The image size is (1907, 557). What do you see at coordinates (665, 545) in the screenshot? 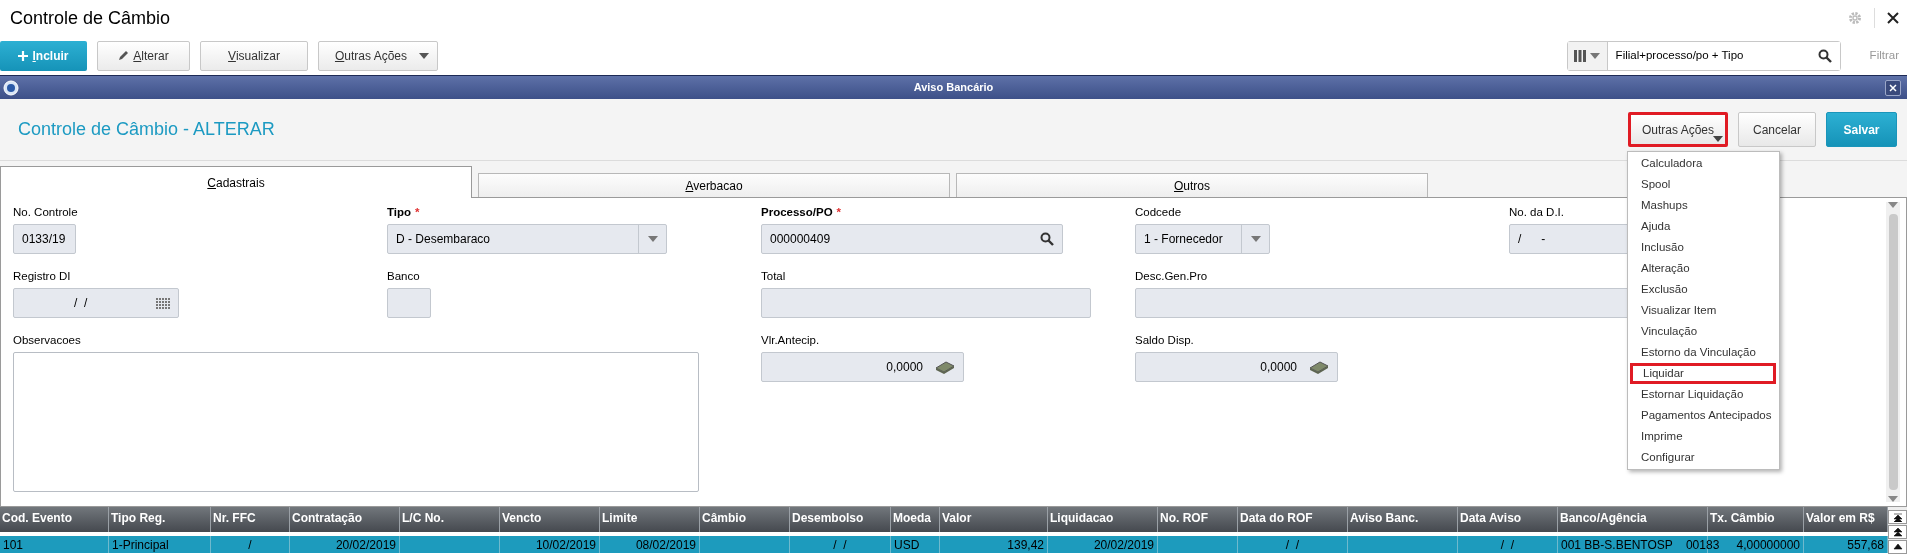
I see `table-cell-text: 08/02/2019` at bounding box center [665, 545].